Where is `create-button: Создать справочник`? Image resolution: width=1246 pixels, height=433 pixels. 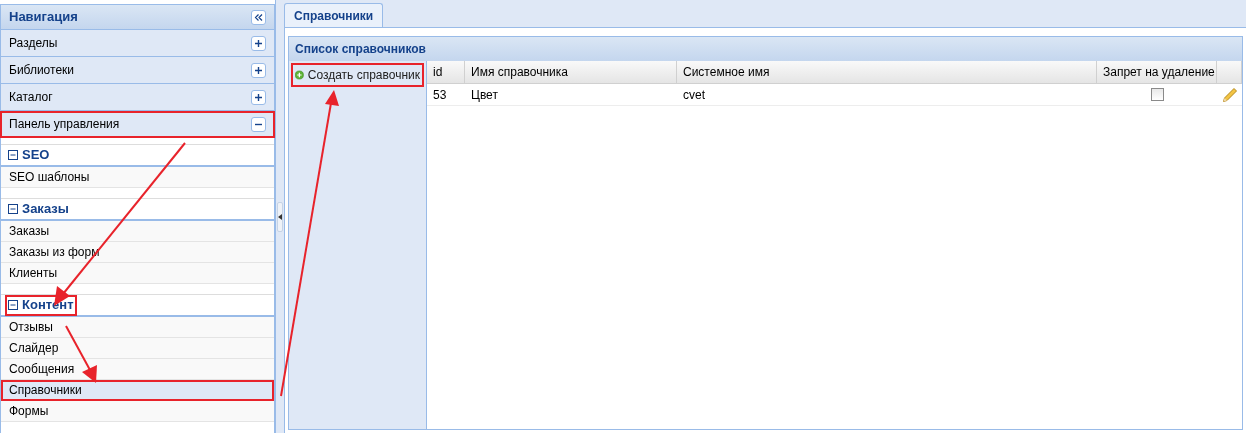 create-button: Создать справочник is located at coordinates (357, 75).